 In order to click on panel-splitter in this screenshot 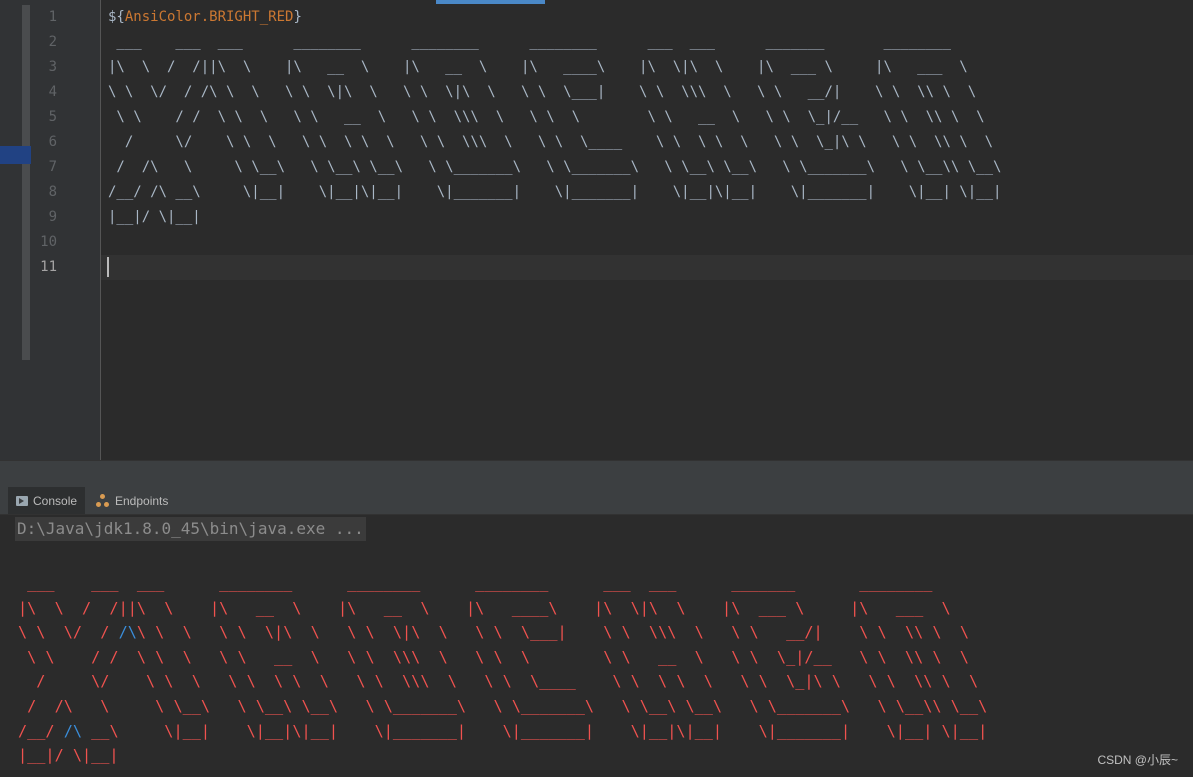, I will do `click(596, 474)`.